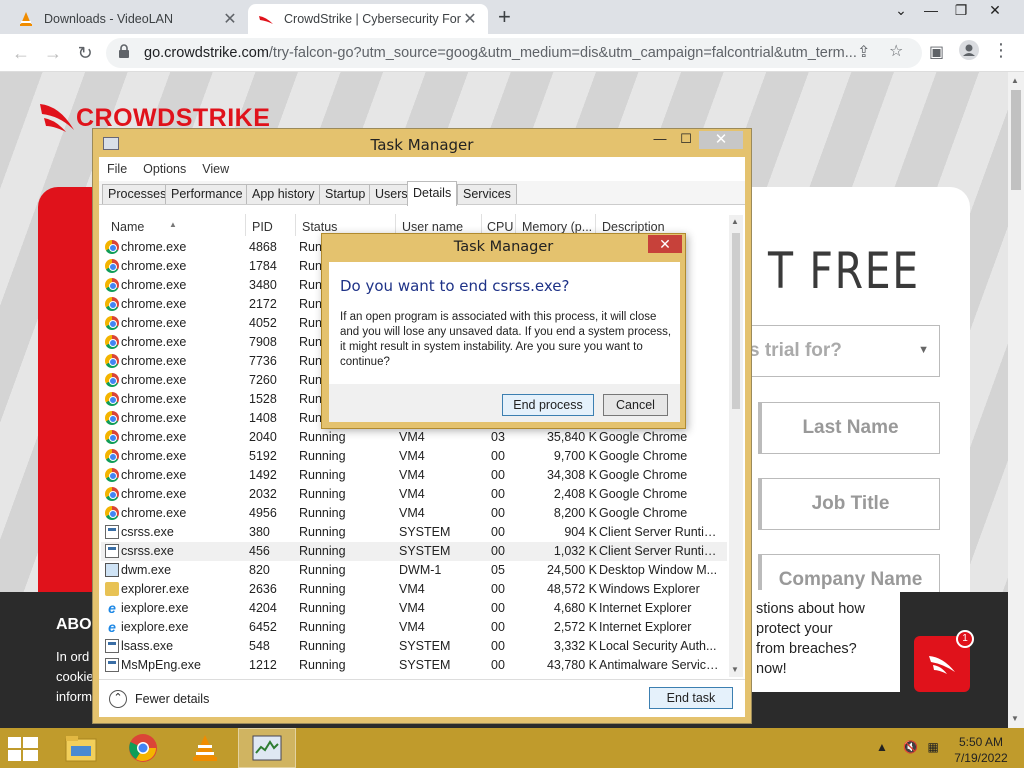 The image size is (1024, 768). Describe the element at coordinates (283, 194) in the screenshot. I see `tab-app-history: App history` at that location.